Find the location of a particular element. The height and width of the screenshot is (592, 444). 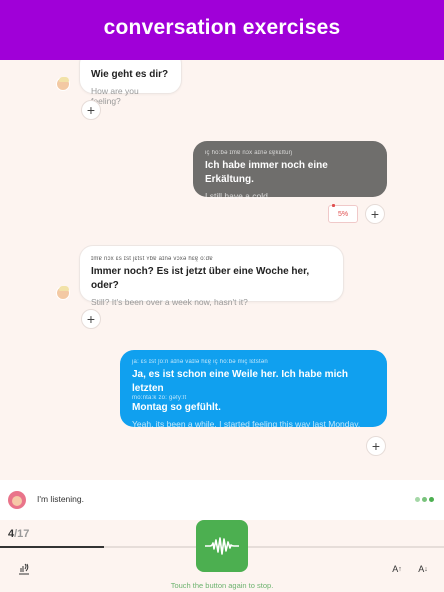

message-text: Ich habe immer noch eine Erkältung. is located at coordinates (266, 172).